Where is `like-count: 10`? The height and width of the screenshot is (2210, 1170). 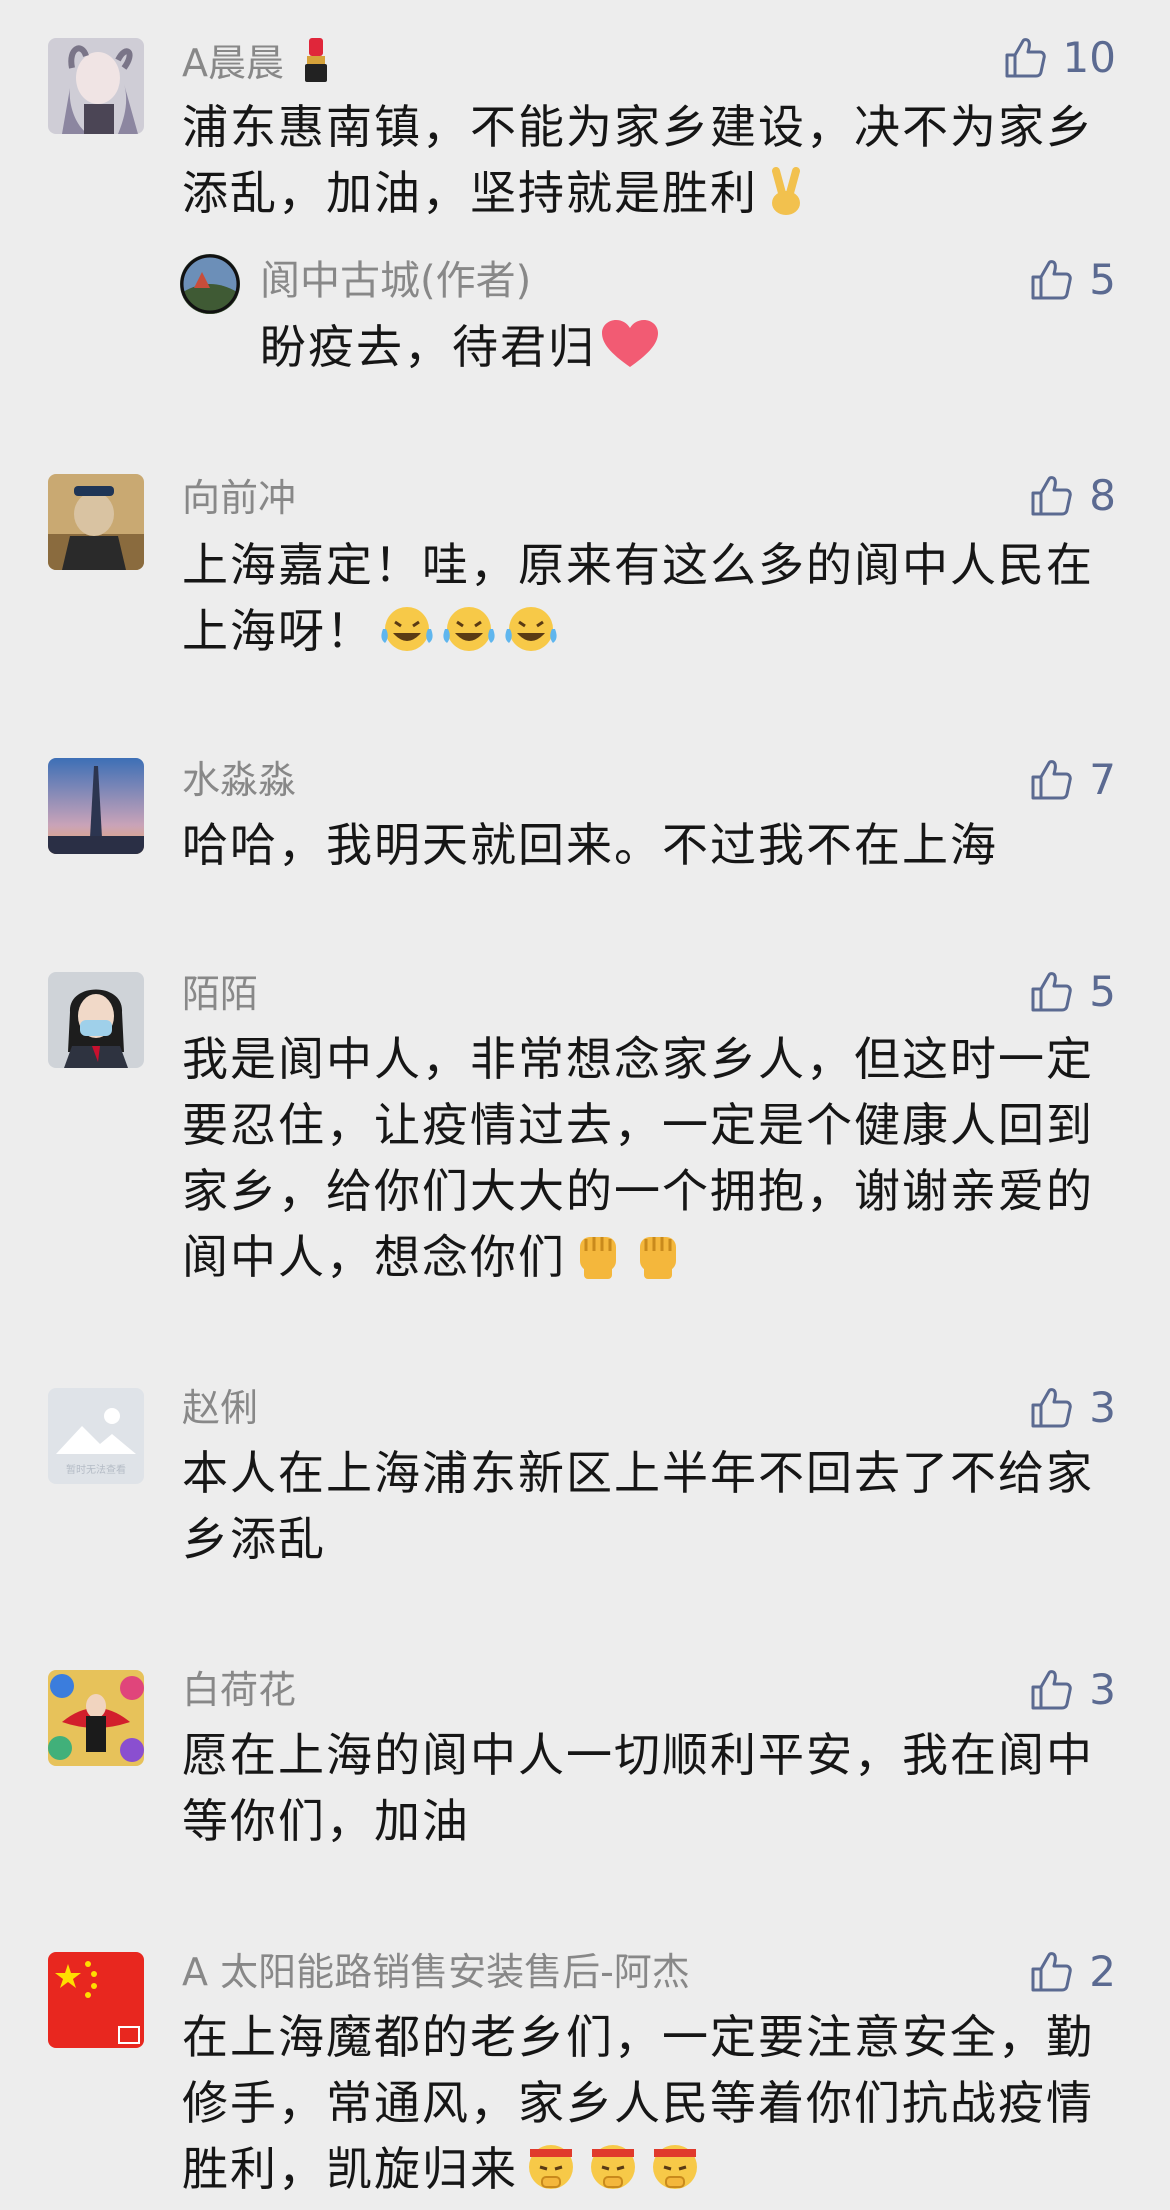
like-count: 10 is located at coordinates (1089, 57).